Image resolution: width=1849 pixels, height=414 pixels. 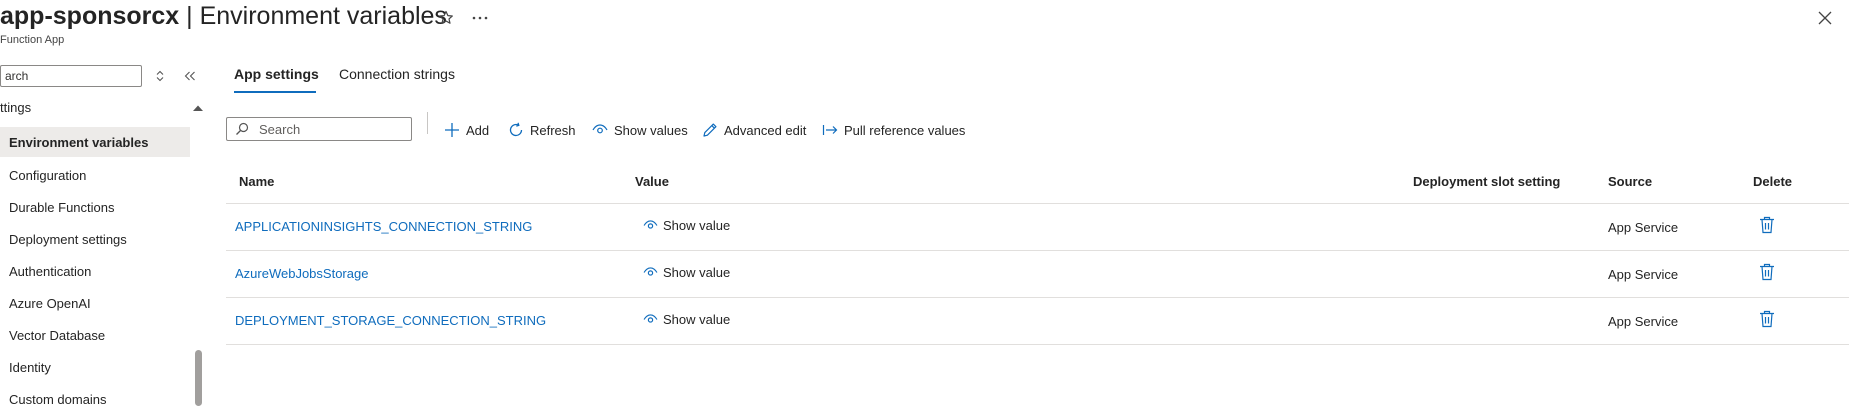 I want to click on pull-reference-values-button: Pull reference values, so click(x=893, y=130).